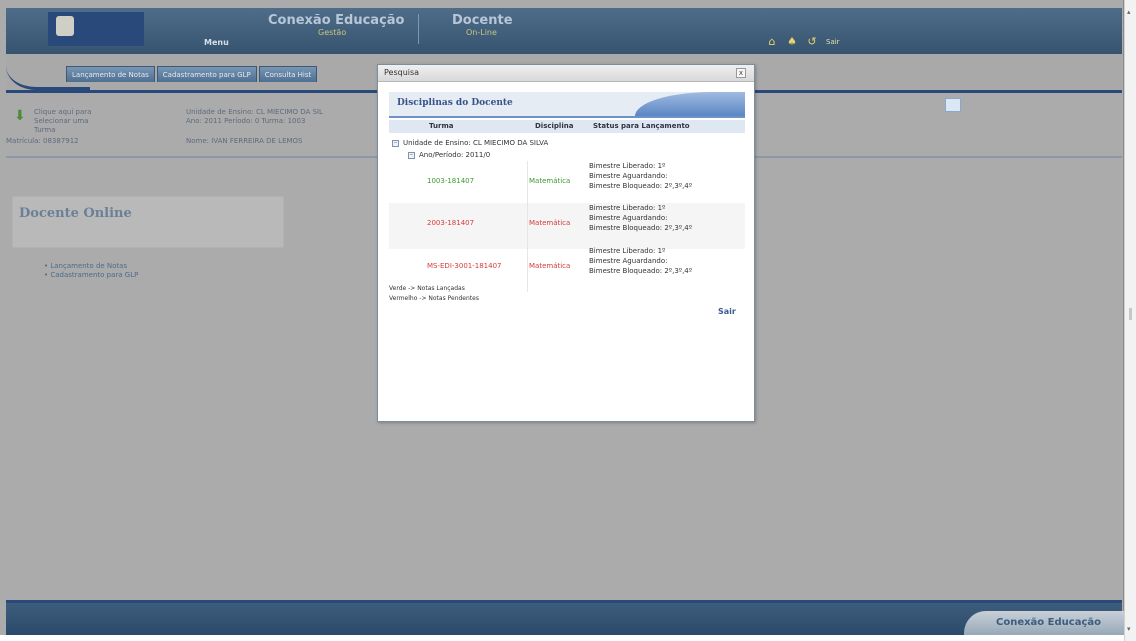 The height and width of the screenshot is (641, 1136). Describe the element at coordinates (91, 275) in the screenshot. I see `link-cadastramento-glp: Cadastramento para GLP` at that location.